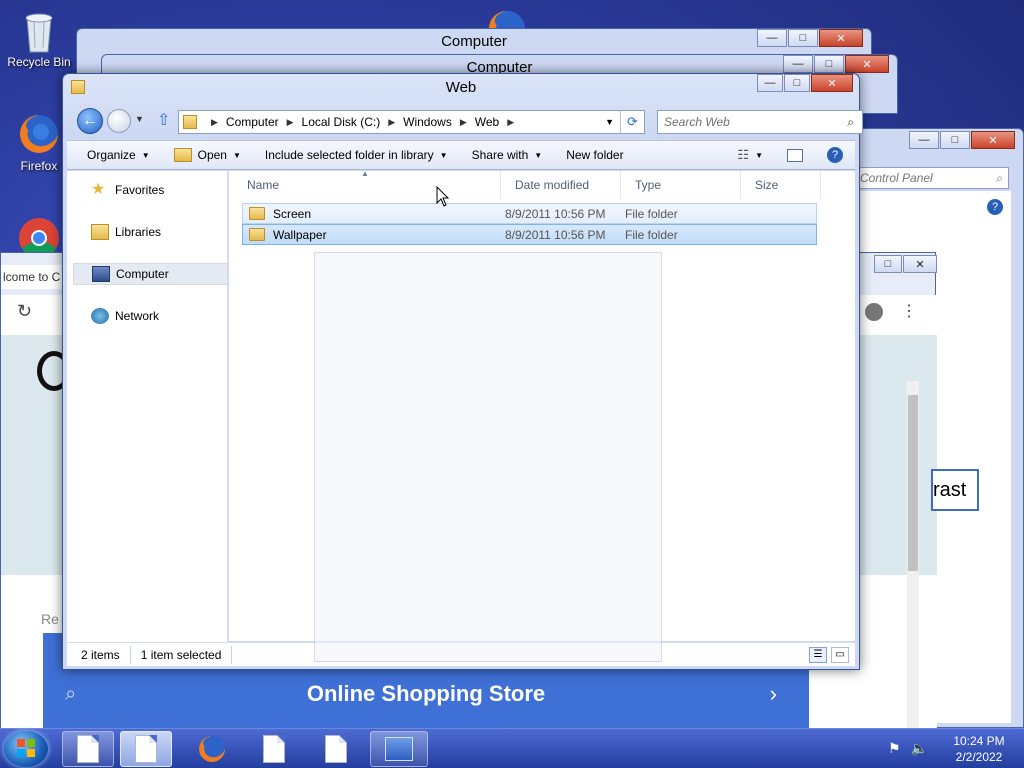 Image resolution: width=1024 pixels, height=768 pixels. I want to click on taskbar-control-panel, so click(399, 749).